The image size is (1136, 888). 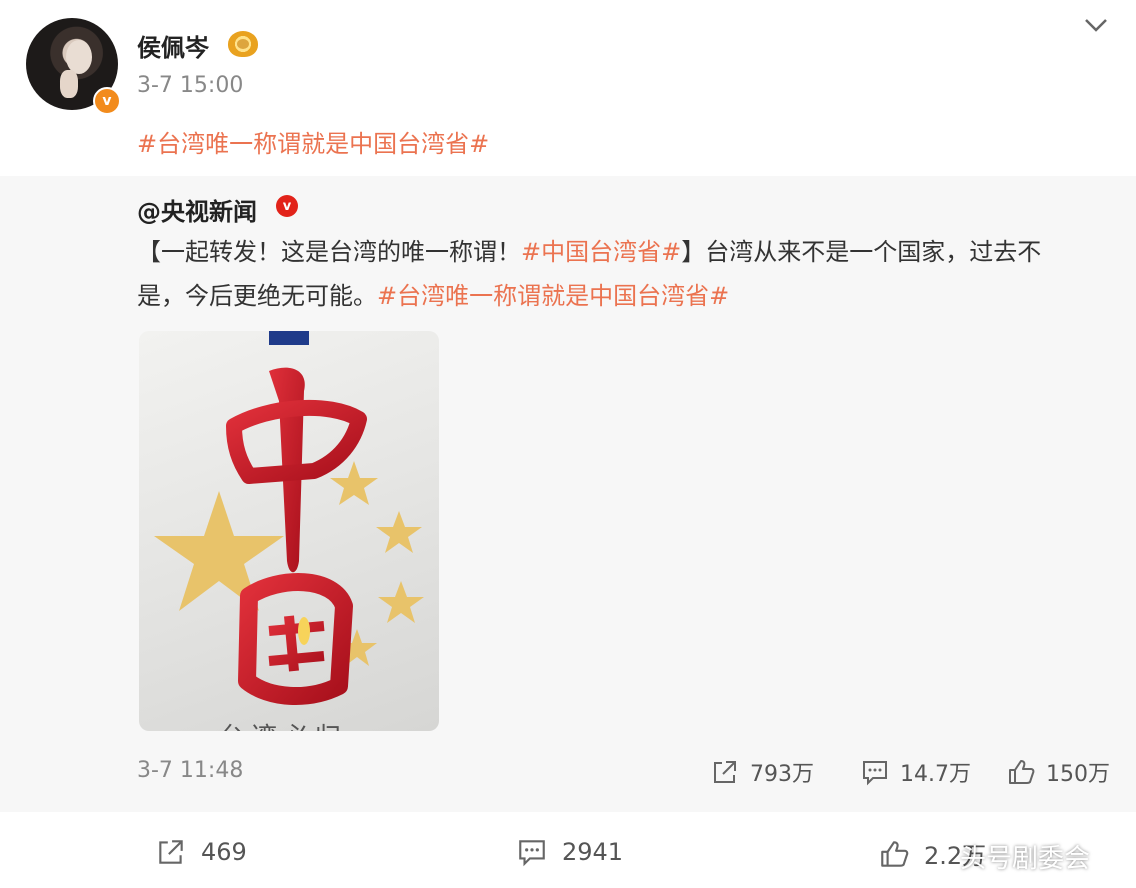 I want to click on repost-share-button: 793万, so click(x=762, y=772).